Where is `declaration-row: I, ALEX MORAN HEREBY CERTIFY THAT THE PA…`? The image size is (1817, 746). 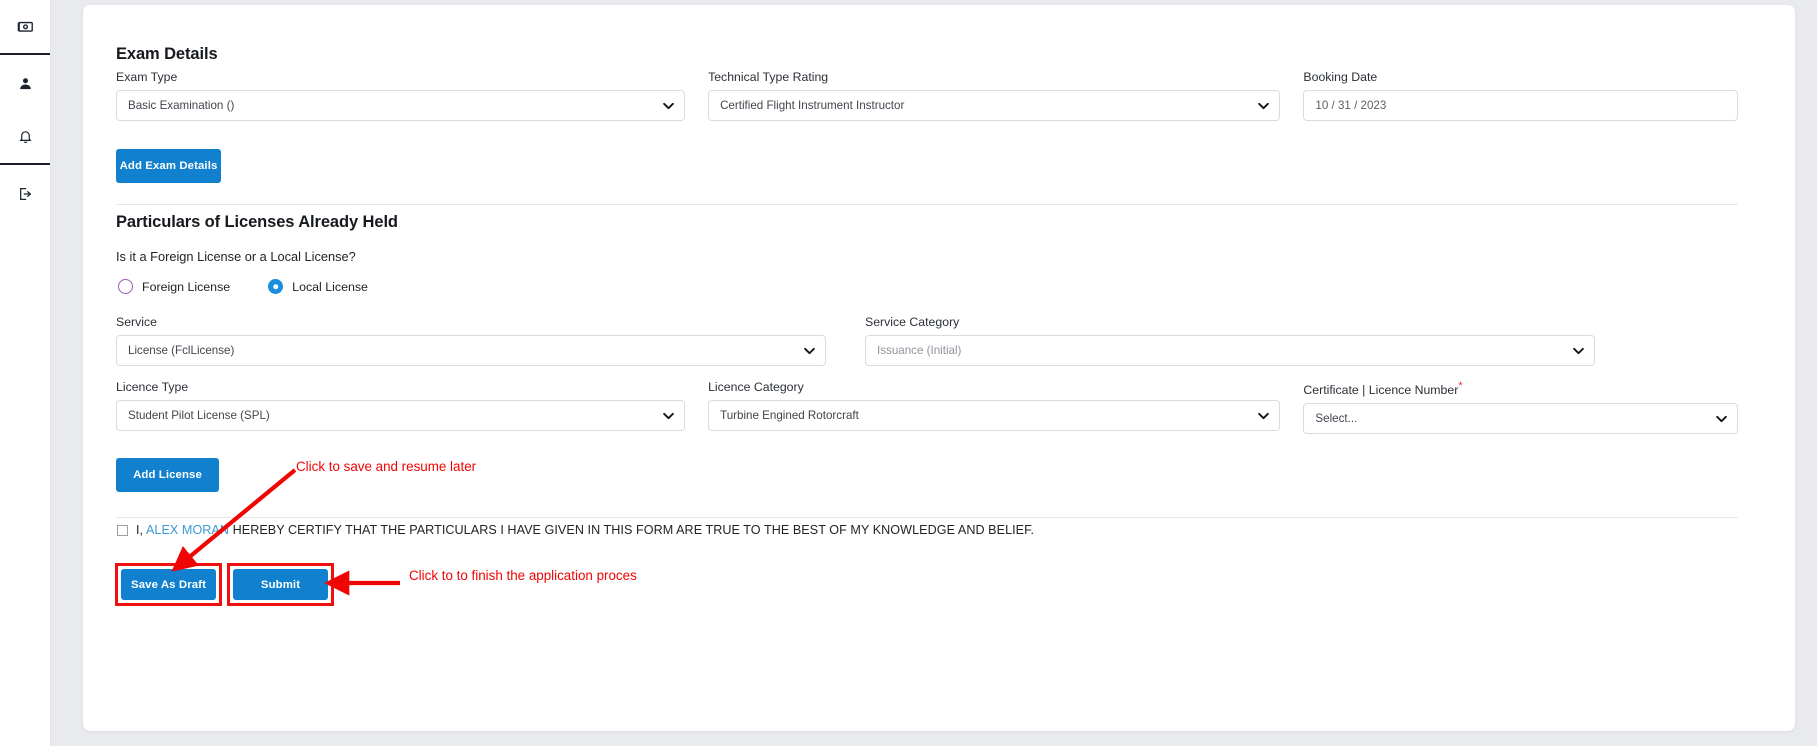
declaration-row: I, ALEX MORAN HEREBY CERTIFY THAT THE PA… is located at coordinates (575, 530).